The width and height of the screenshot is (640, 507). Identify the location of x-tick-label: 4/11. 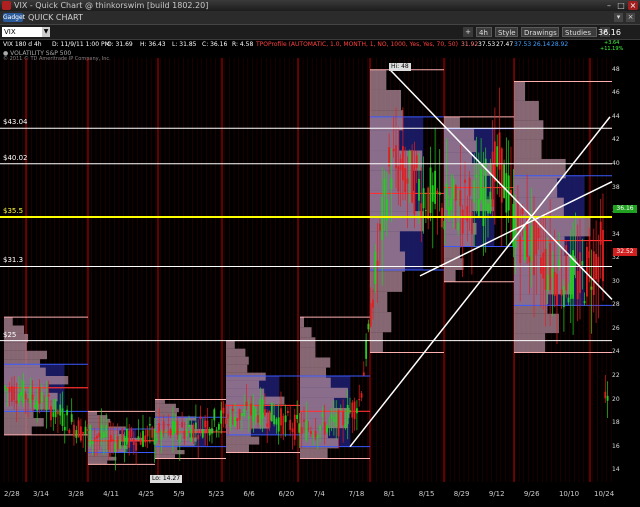
(111, 494).